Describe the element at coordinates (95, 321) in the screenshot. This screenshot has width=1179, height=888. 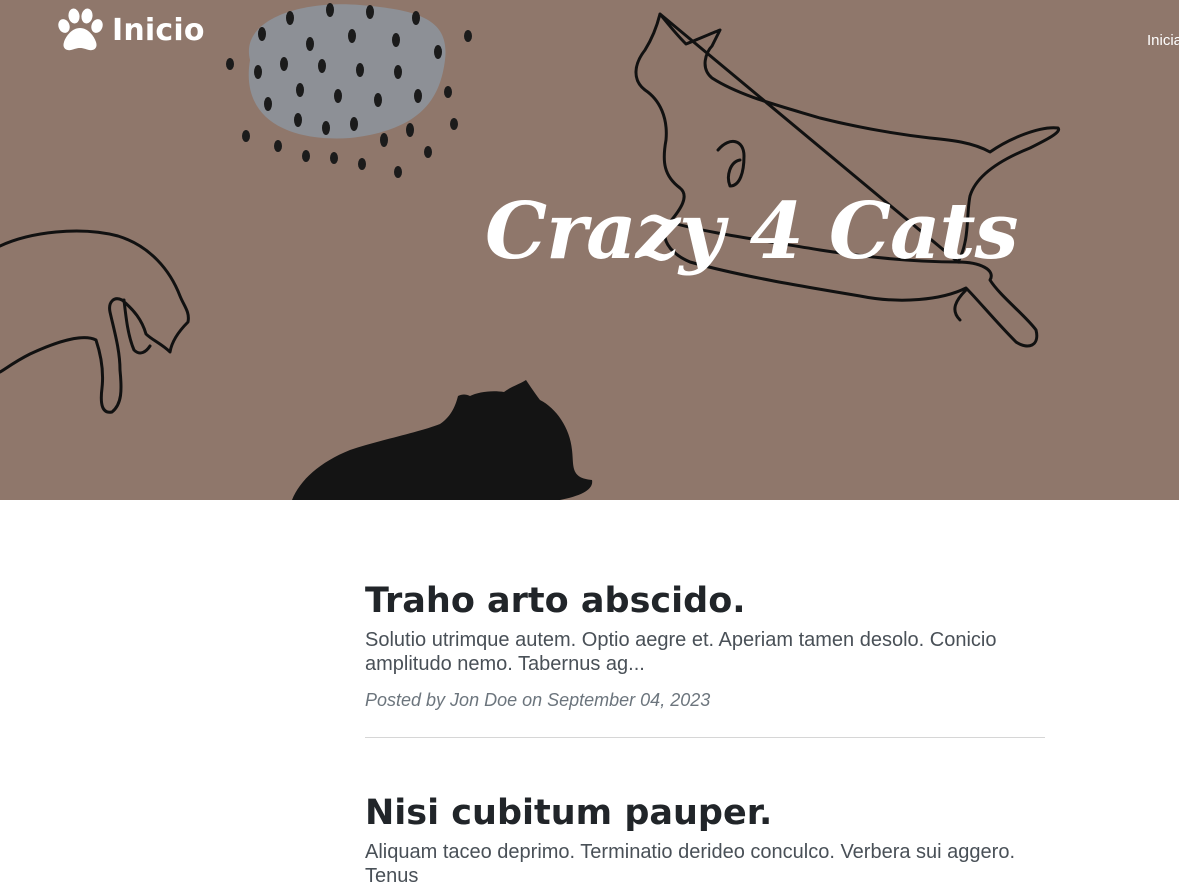
I see `hanging-cat-outline` at that location.